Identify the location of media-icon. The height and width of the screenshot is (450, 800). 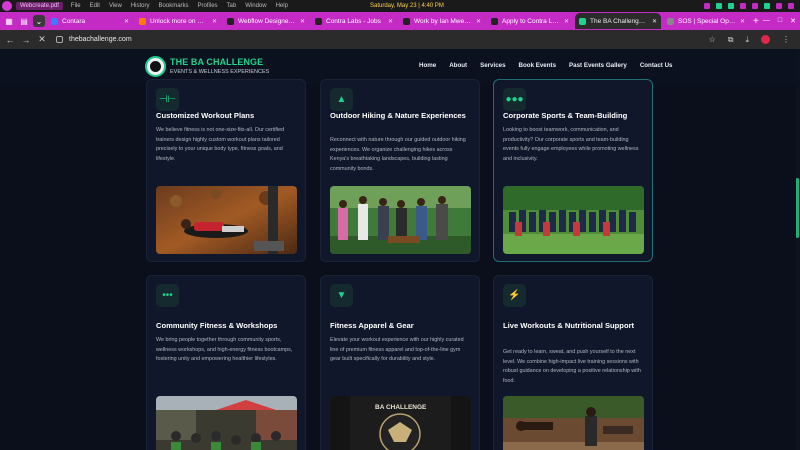
(731, 6).